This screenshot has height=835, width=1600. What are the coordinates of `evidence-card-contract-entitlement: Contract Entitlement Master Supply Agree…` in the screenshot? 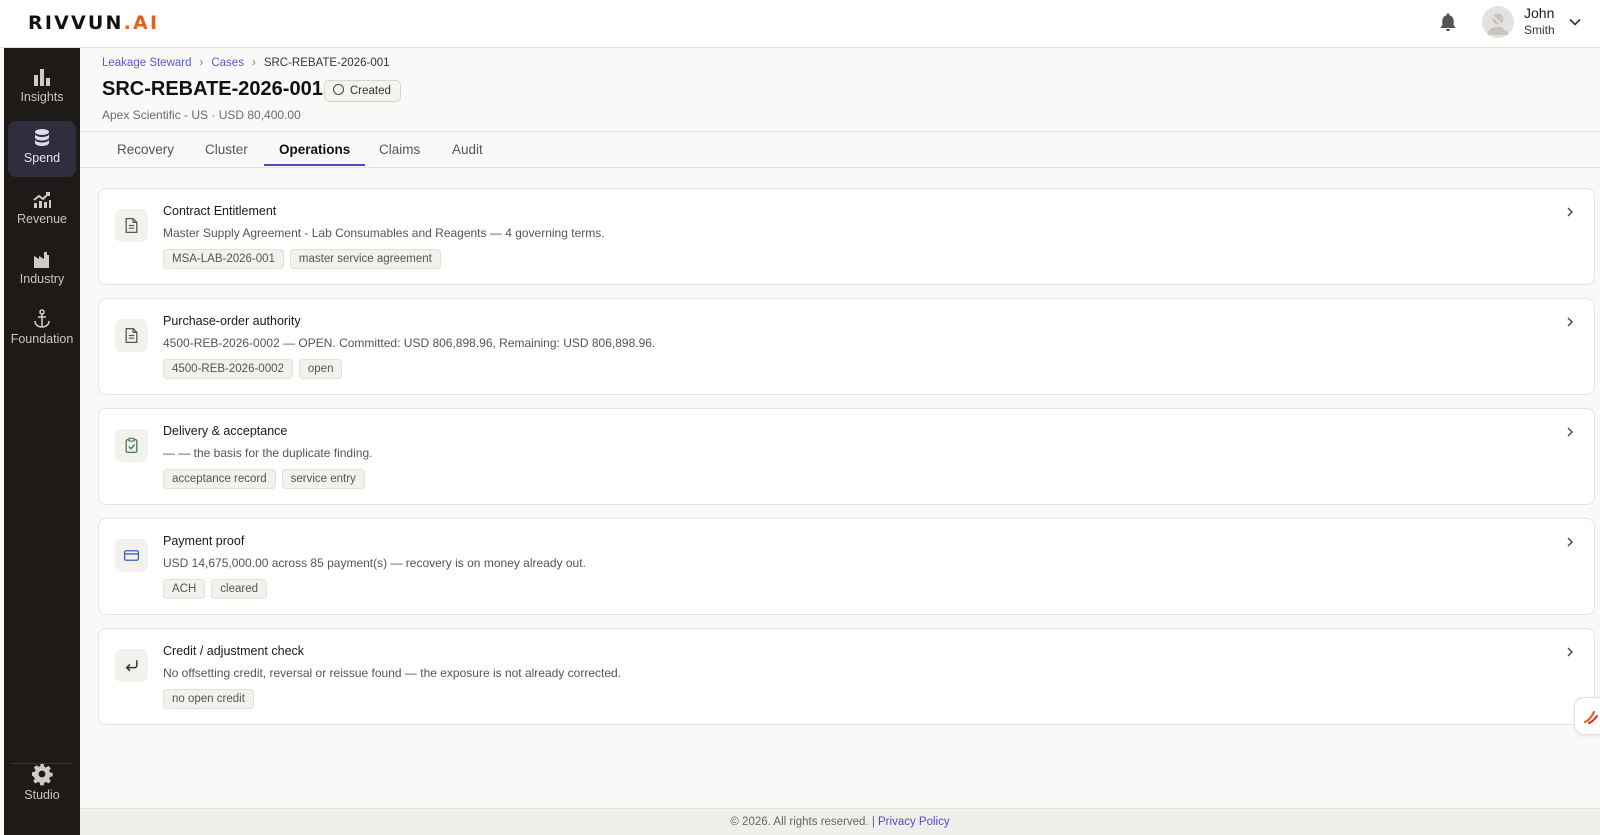 It's located at (846, 236).